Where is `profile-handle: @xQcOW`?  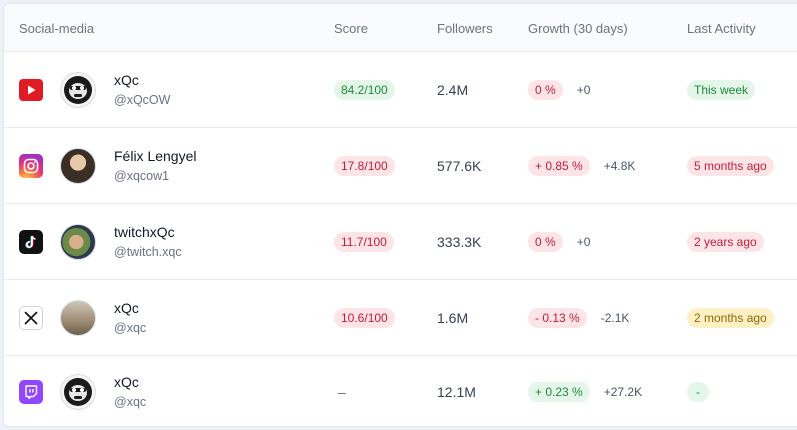
profile-handle: @xQcOW is located at coordinates (142, 99).